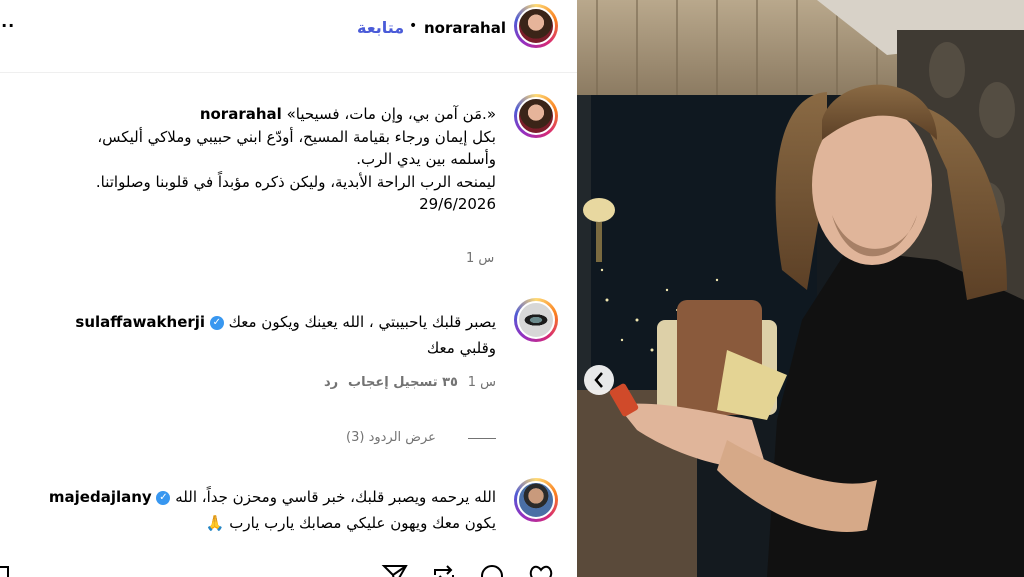  Describe the element at coordinates (426, 159) in the screenshot. I see `caption-line-3: وأسلمه بين يدي الرب.` at that location.